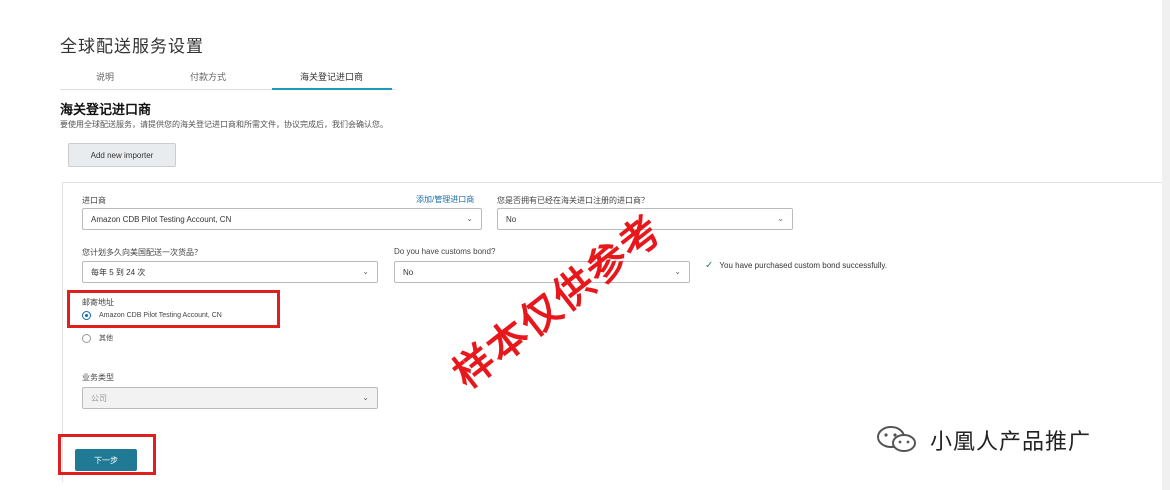  Describe the element at coordinates (573, 200) in the screenshot. I see `has-record-label: 您是否拥有已经在海关进口注册的进口商？` at that location.